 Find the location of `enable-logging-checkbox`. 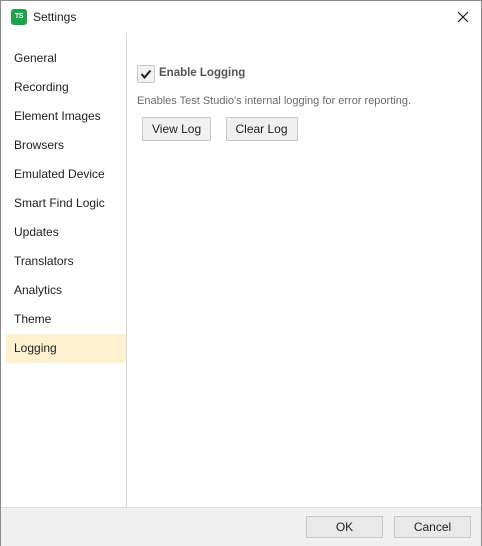

enable-logging-checkbox is located at coordinates (146, 74).